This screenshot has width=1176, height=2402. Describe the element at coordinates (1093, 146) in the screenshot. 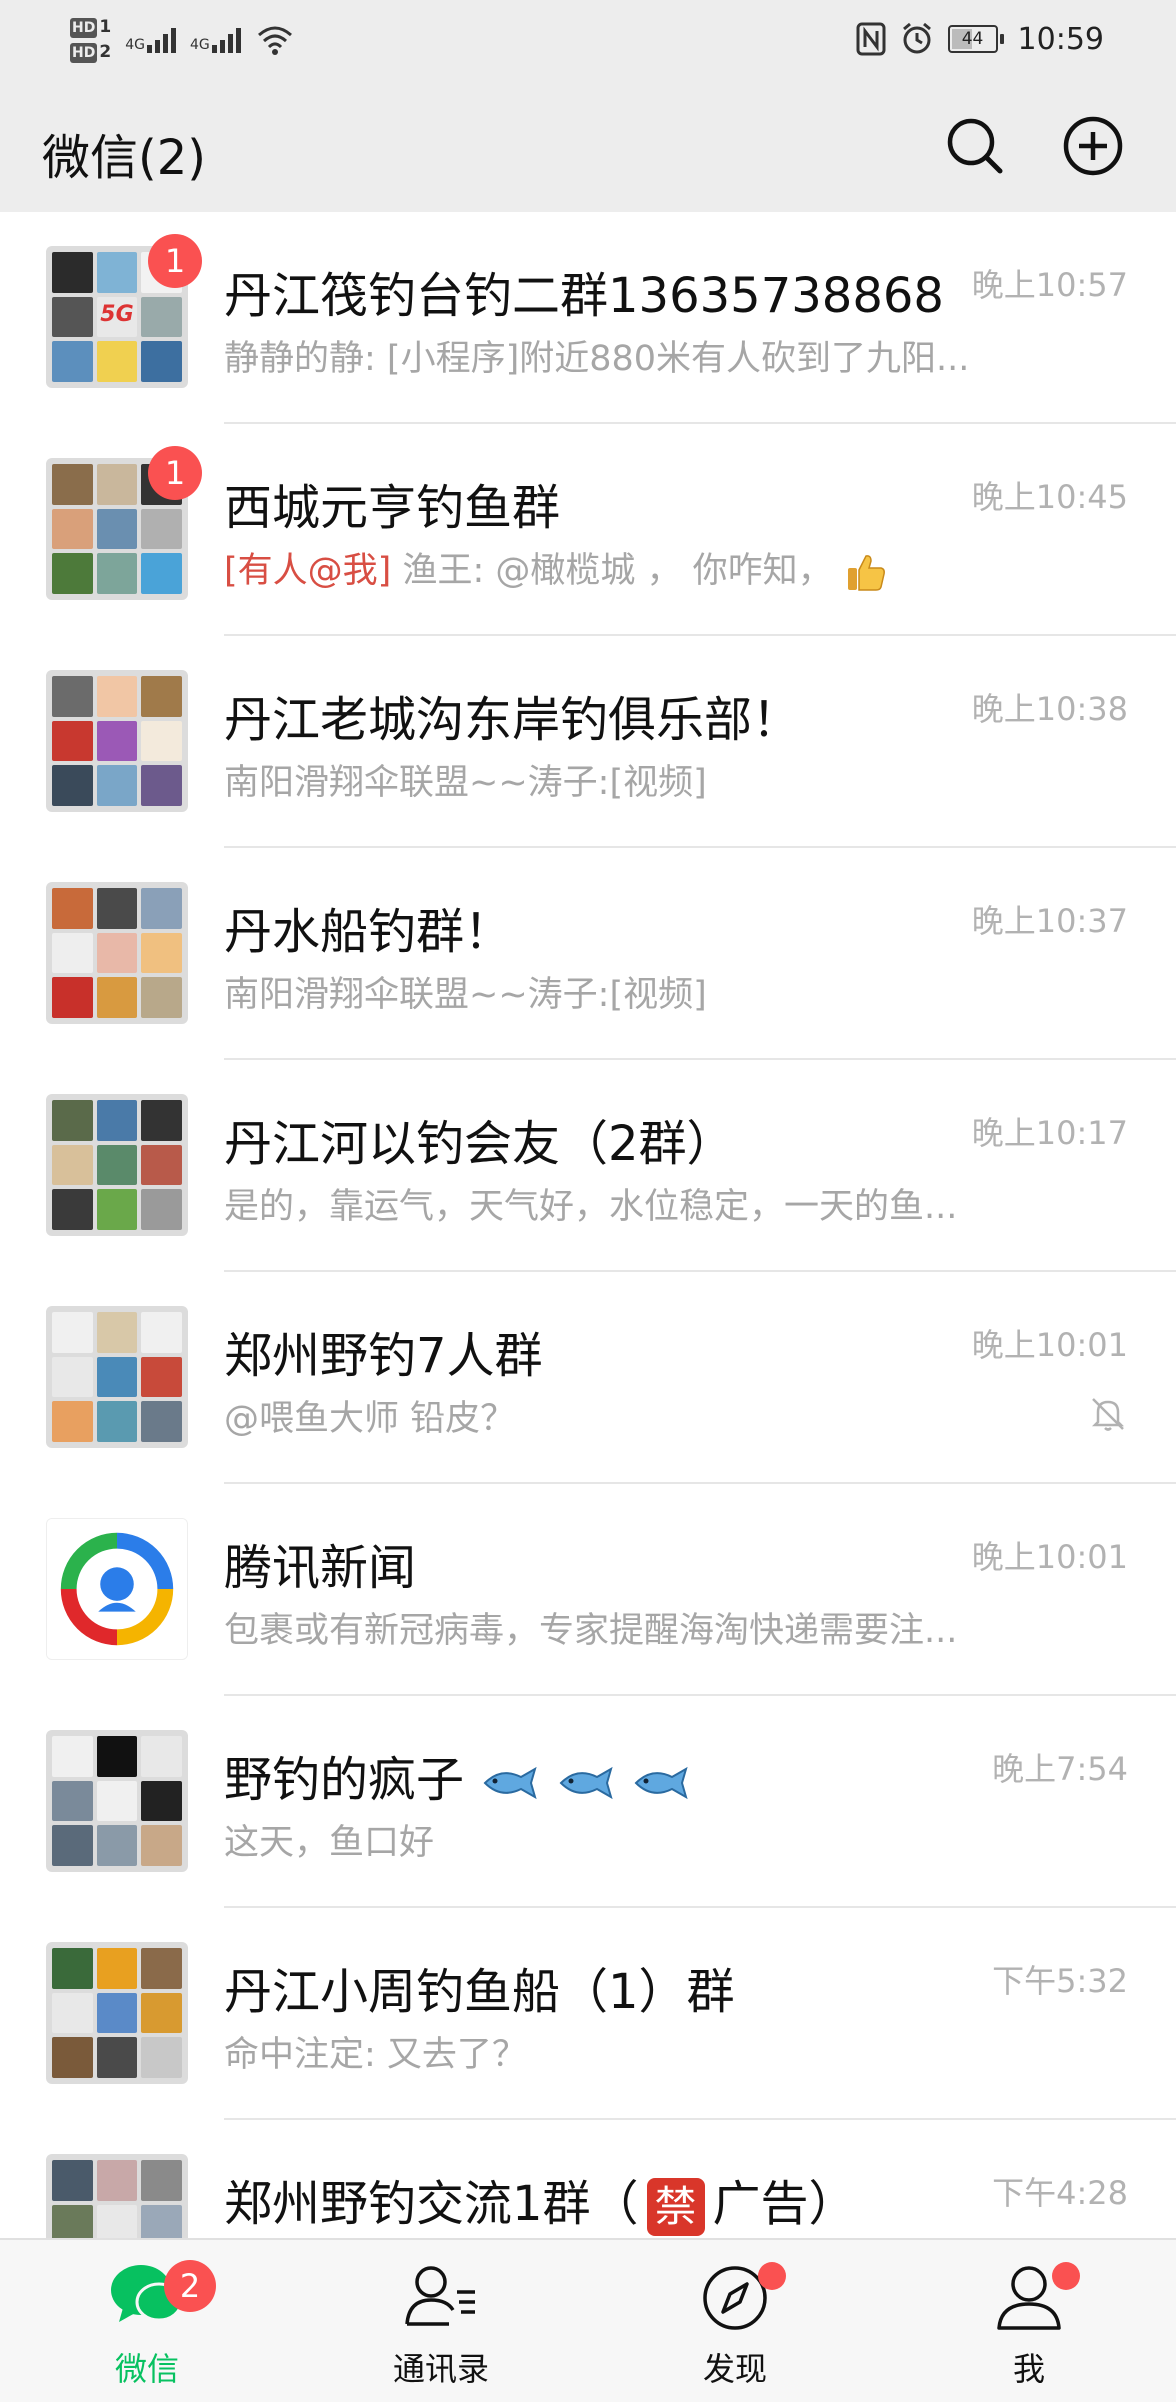

I see `add-circle-icon` at that location.